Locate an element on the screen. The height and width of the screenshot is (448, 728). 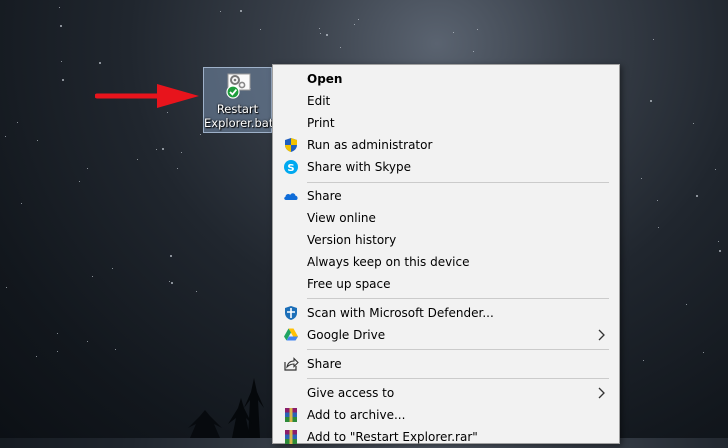
menu-item-label: Free up space is located at coordinates (349, 284).